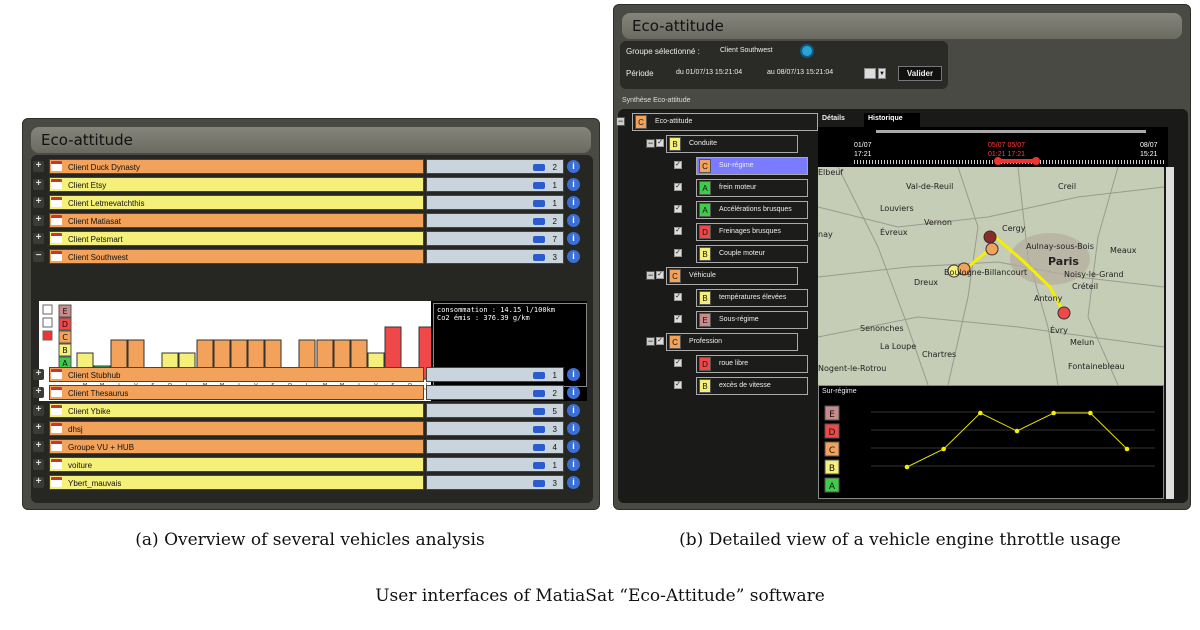  Describe the element at coordinates (732, 342) in the screenshot. I see `tree-item: C Profession` at that location.